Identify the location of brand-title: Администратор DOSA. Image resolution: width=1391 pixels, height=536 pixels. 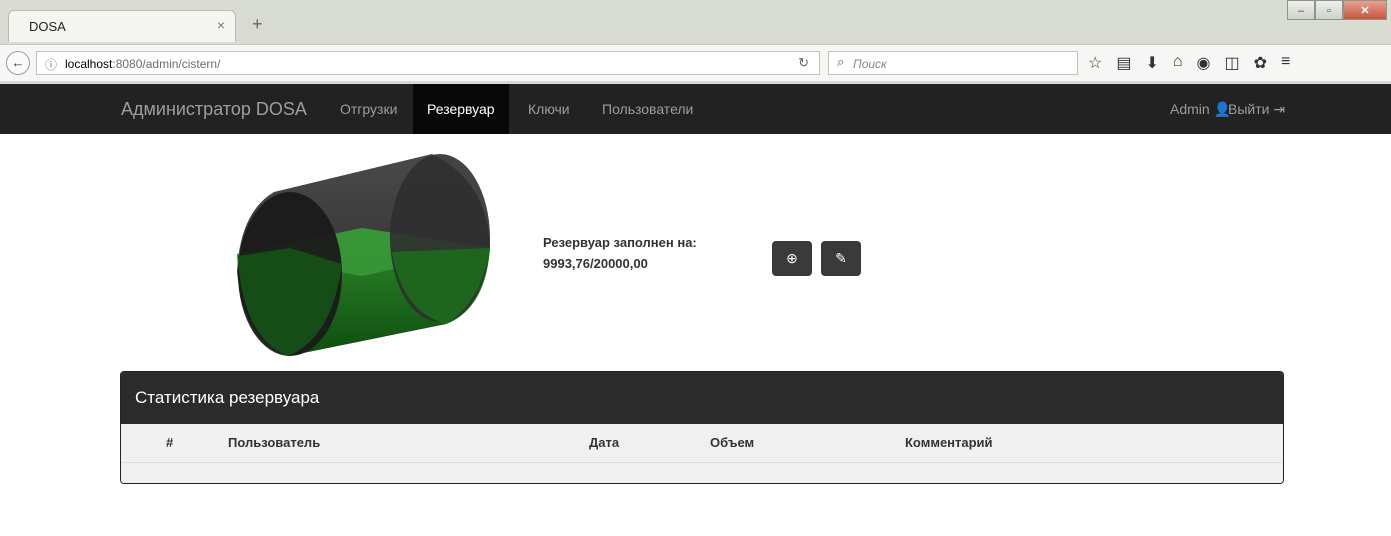
(214, 109).